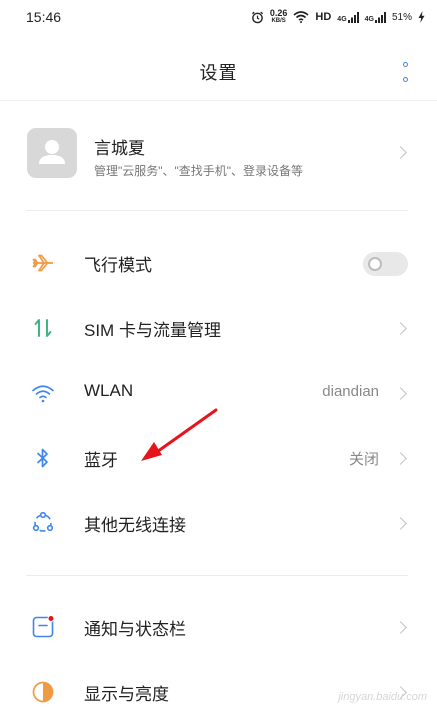 The width and height of the screenshot is (437, 721). Describe the element at coordinates (199, 171) in the screenshot. I see `account-subtitle: 管理"云服务"、"查找手机"、登录设备等` at that location.